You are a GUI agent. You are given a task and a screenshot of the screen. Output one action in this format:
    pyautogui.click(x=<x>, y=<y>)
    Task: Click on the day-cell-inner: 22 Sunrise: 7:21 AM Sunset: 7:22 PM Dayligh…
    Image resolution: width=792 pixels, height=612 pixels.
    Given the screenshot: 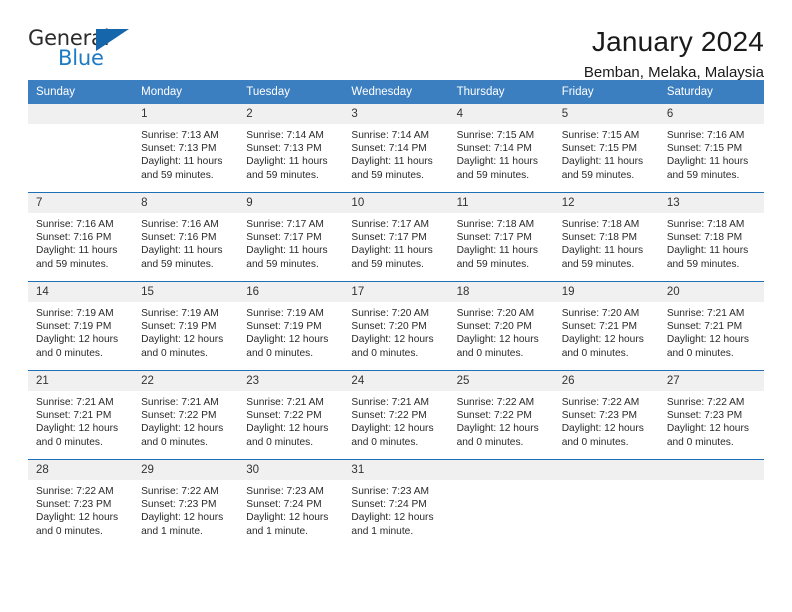 What is the action you would take?
    pyautogui.click(x=186, y=415)
    